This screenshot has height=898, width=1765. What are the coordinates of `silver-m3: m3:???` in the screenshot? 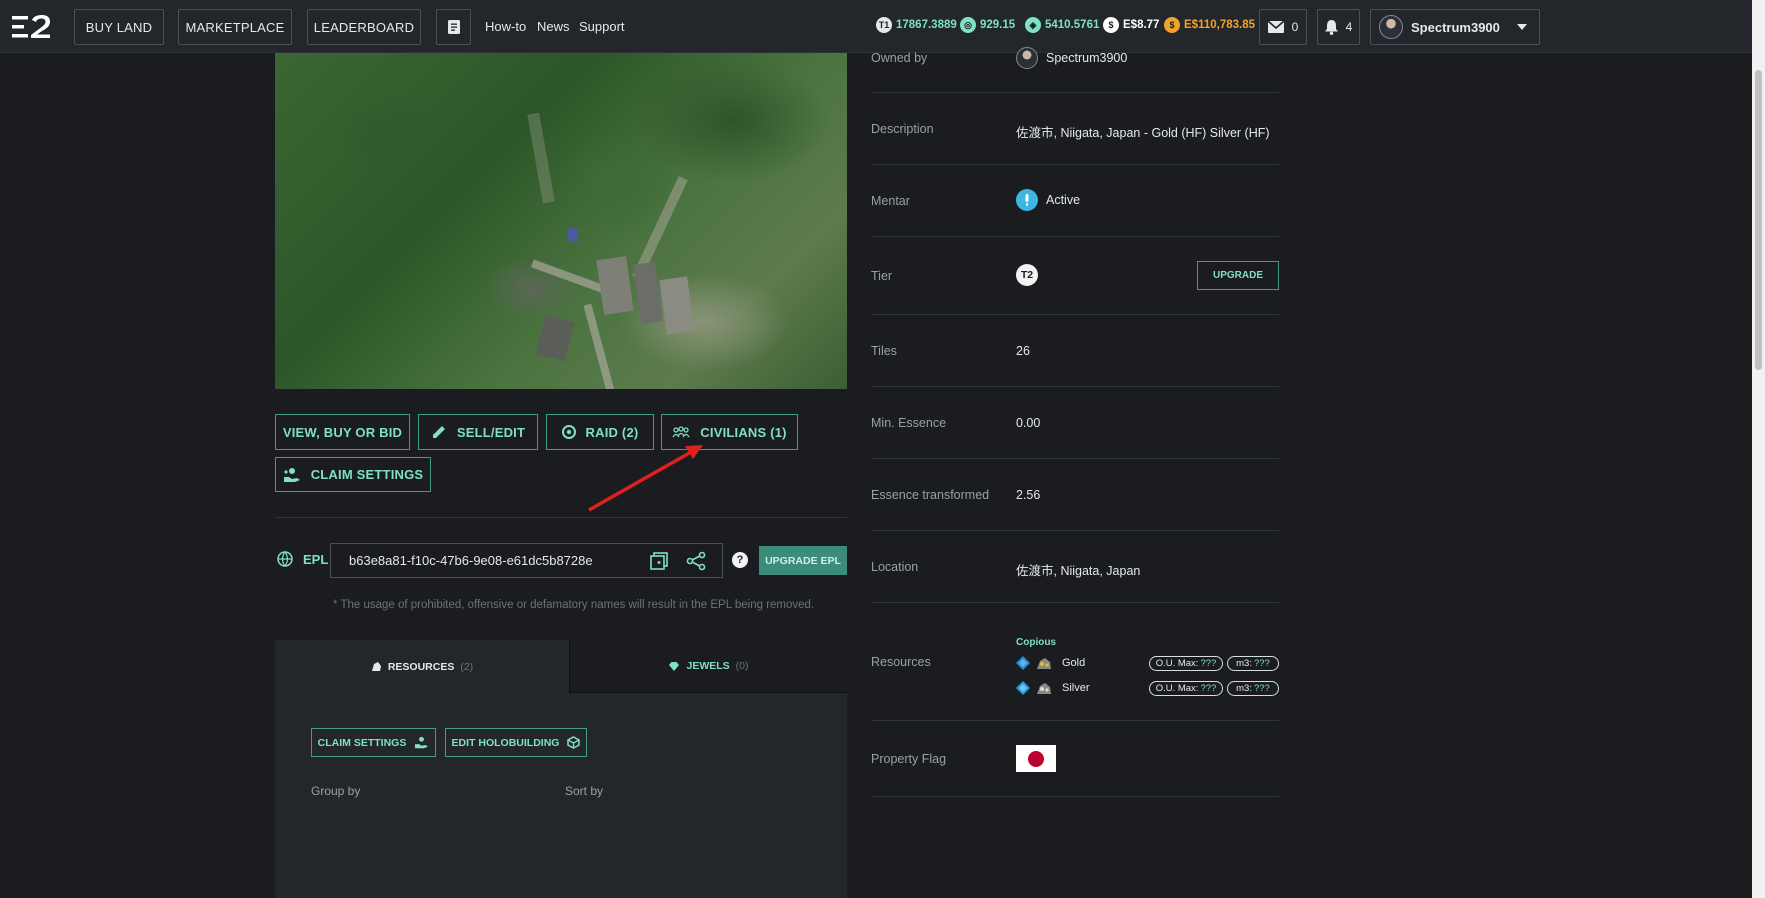 It's located at (1253, 688).